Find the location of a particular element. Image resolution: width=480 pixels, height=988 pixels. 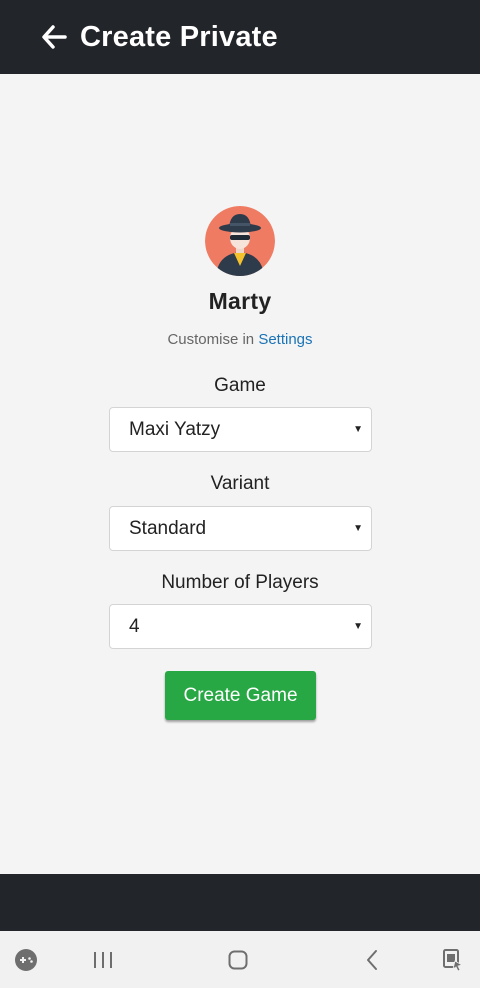

home-icon is located at coordinates (238, 960).